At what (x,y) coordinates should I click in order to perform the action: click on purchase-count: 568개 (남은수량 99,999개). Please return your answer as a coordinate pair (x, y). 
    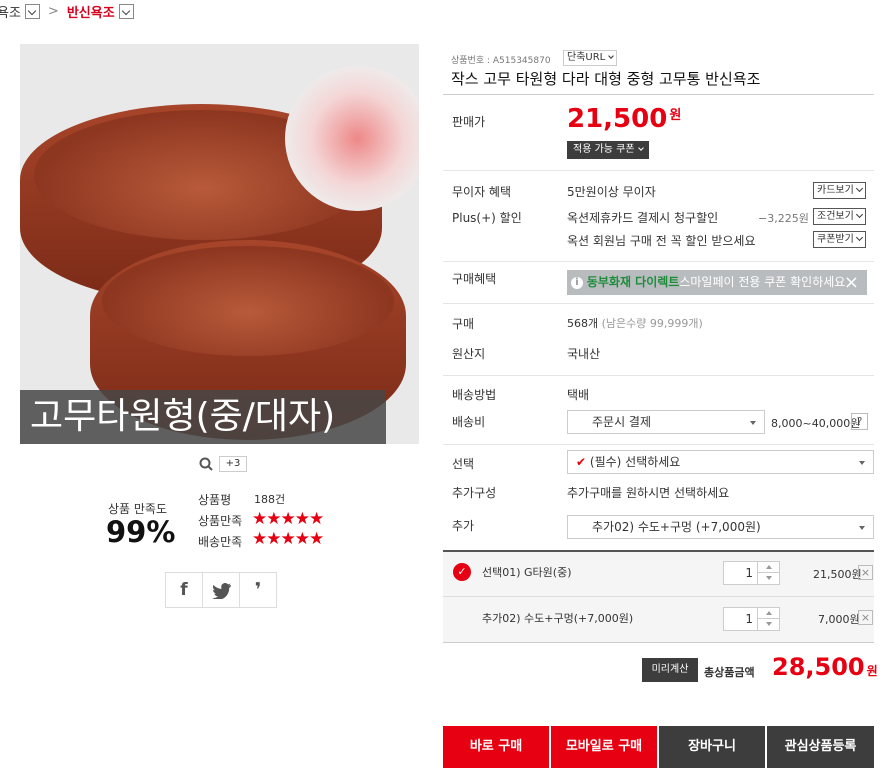
    Looking at the image, I should click on (635, 323).